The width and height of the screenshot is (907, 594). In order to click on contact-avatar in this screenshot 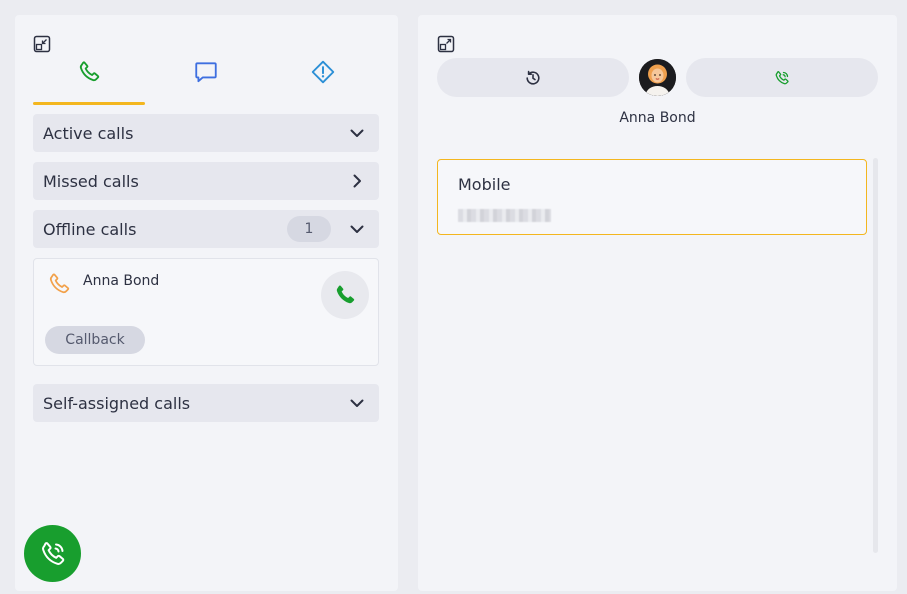, I will do `click(657, 77)`.